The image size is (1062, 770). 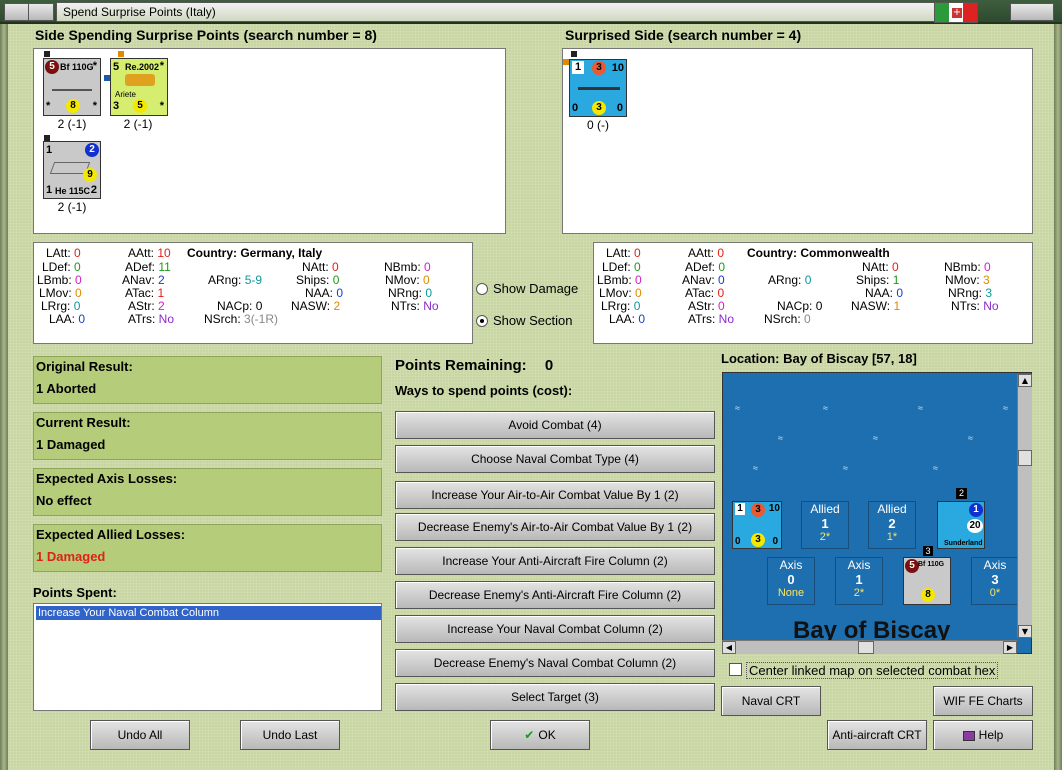 I want to click on undo-all-button: Undo All, so click(x=140, y=735).